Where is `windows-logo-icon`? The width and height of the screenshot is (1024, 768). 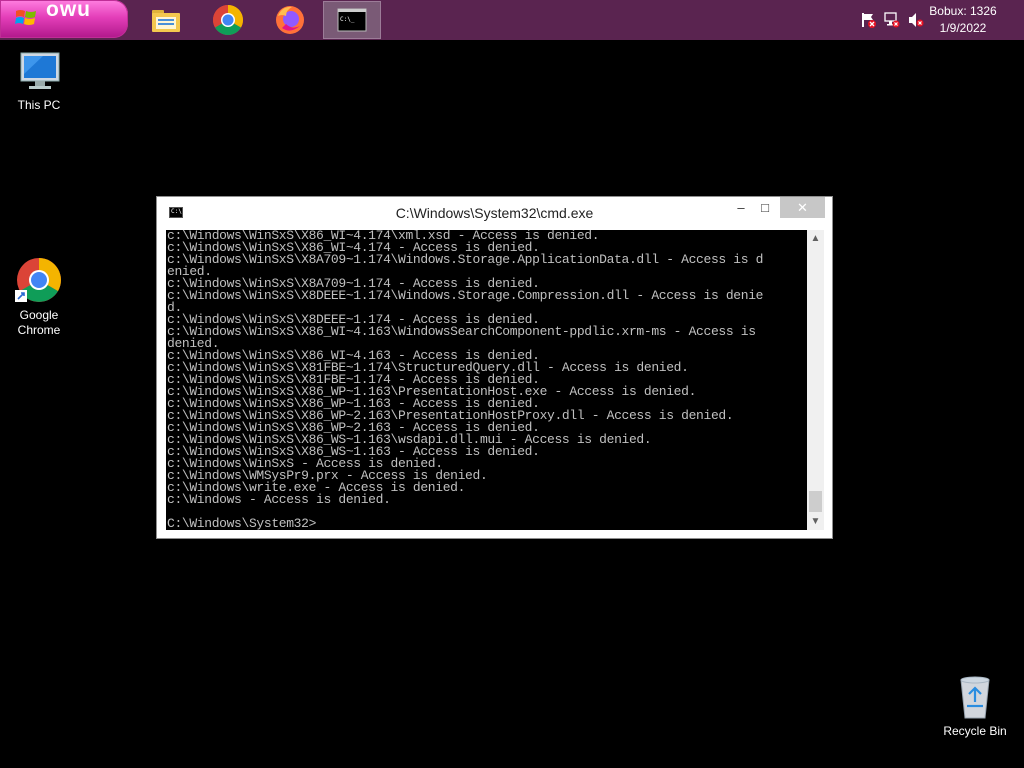 windows-logo-icon is located at coordinates (25, 17).